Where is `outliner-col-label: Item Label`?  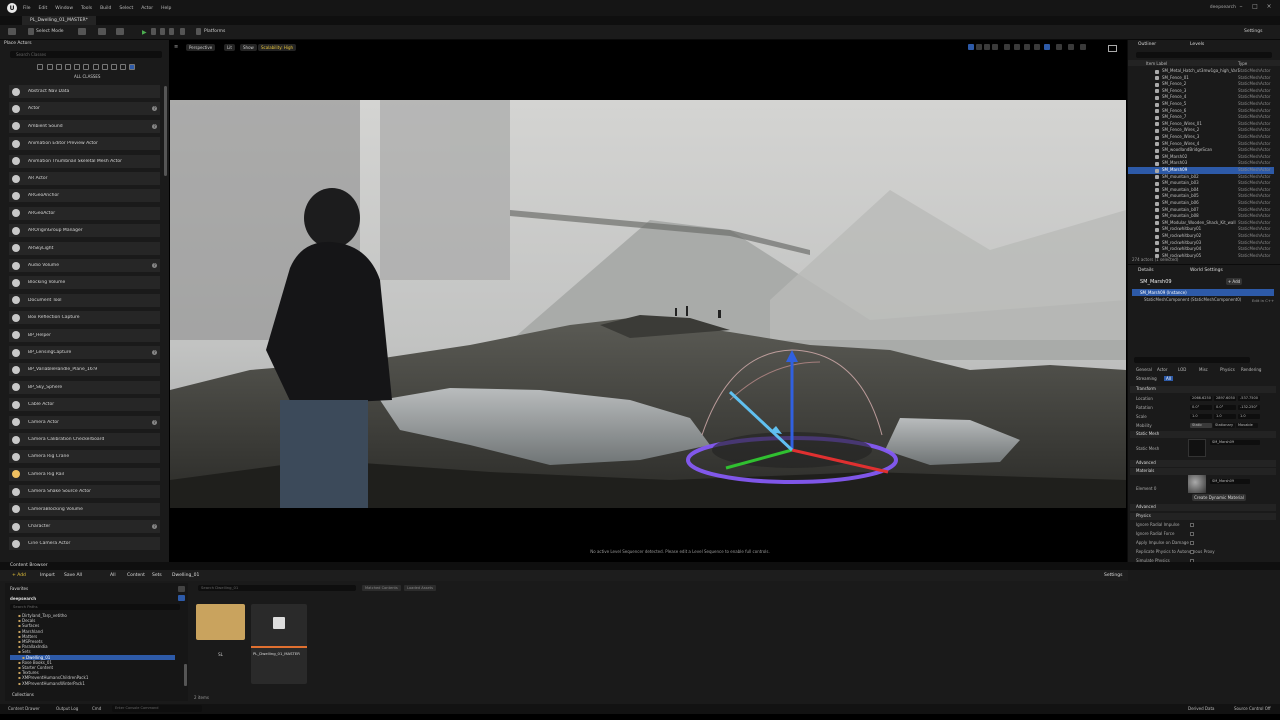 outliner-col-label: Item Label is located at coordinates (1156, 63).